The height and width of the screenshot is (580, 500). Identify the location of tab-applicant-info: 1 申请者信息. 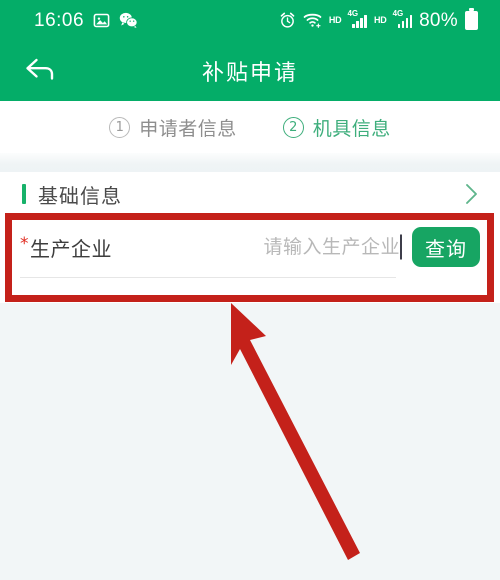
(173, 127).